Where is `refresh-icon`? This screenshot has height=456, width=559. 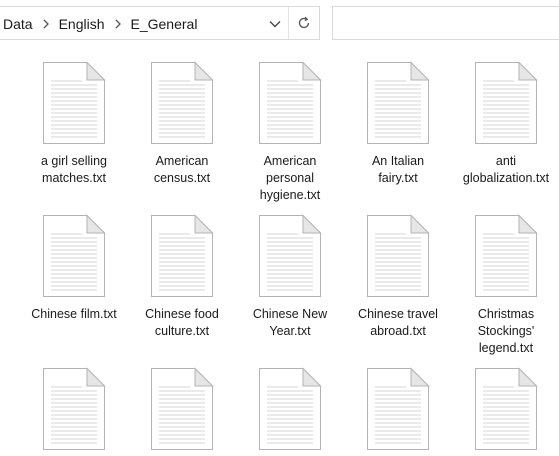
refresh-icon is located at coordinates (304, 22).